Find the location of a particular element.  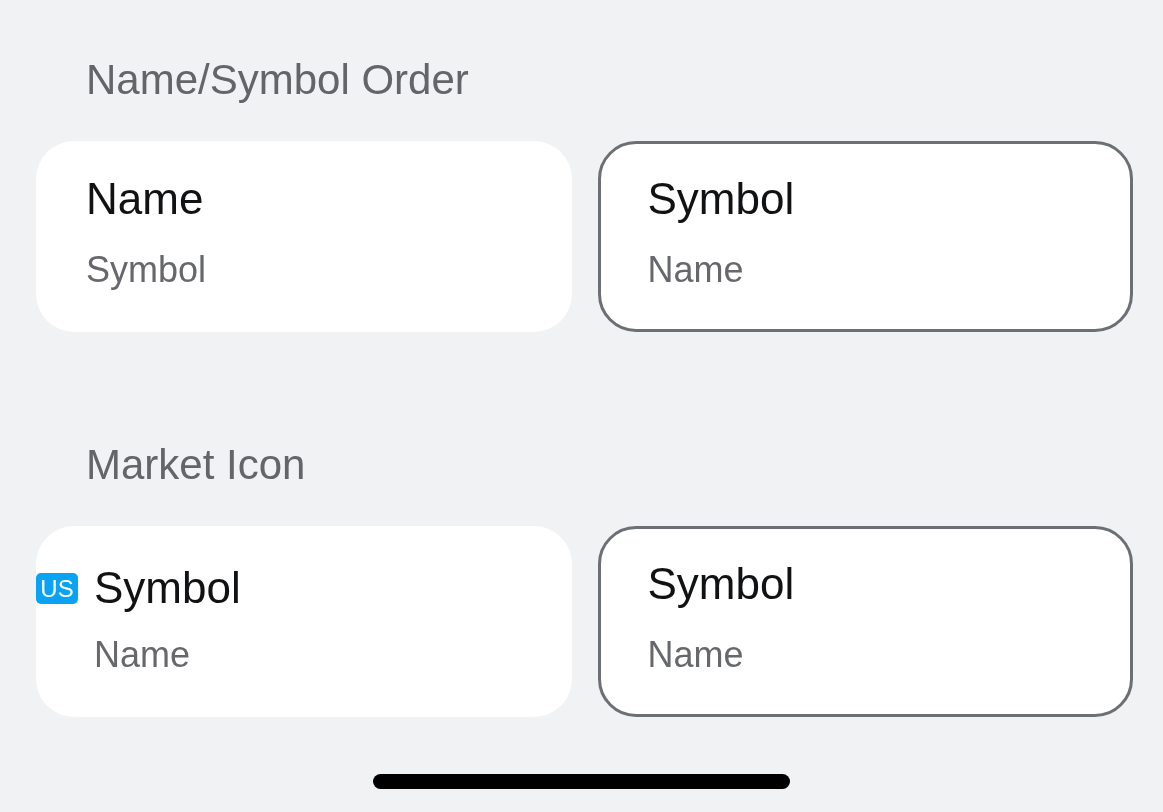

option-card: Name Symbol is located at coordinates (304, 236).